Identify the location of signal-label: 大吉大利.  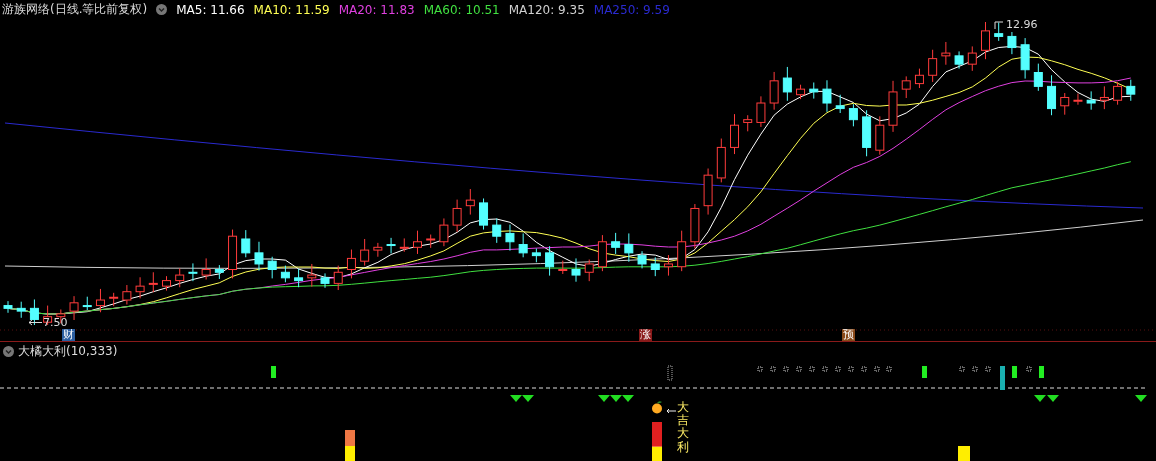
(683, 427).